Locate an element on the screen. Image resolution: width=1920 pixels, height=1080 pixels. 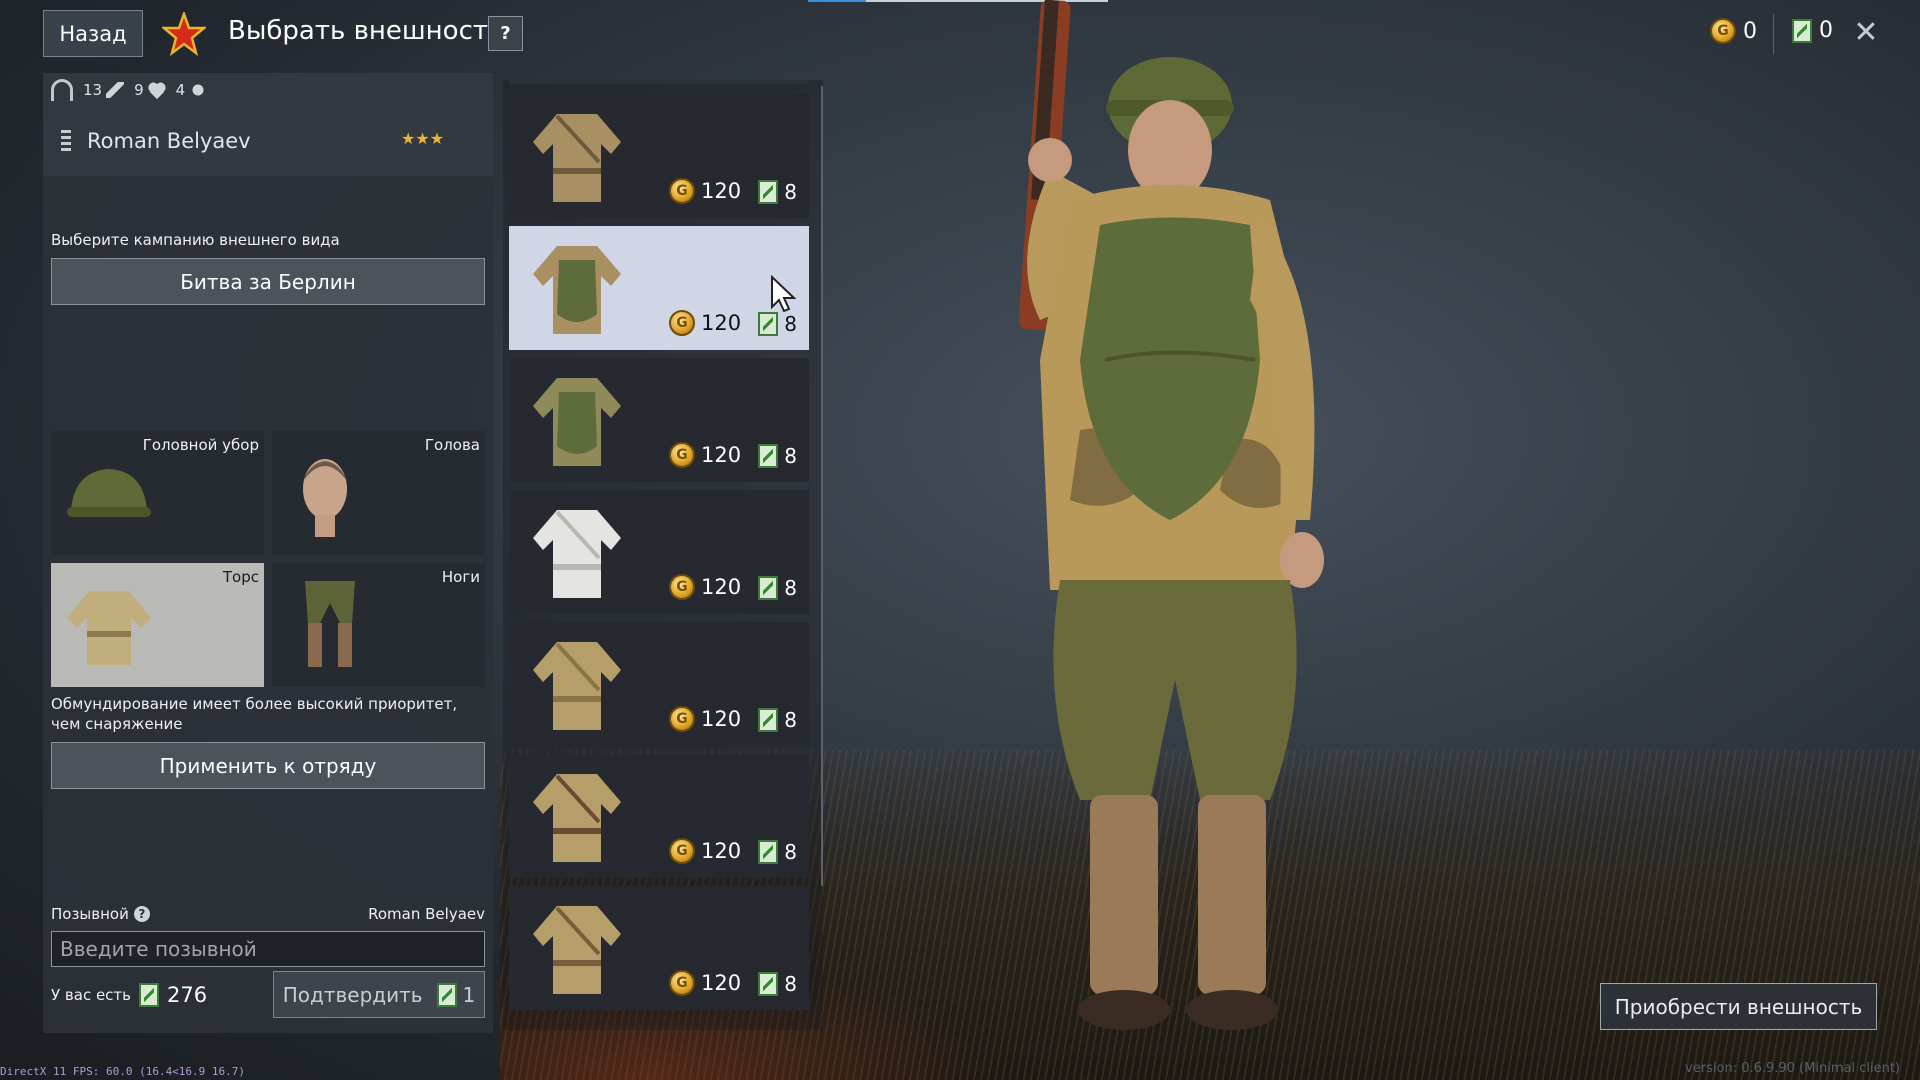
slot-head: Голова is located at coordinates (378, 493).